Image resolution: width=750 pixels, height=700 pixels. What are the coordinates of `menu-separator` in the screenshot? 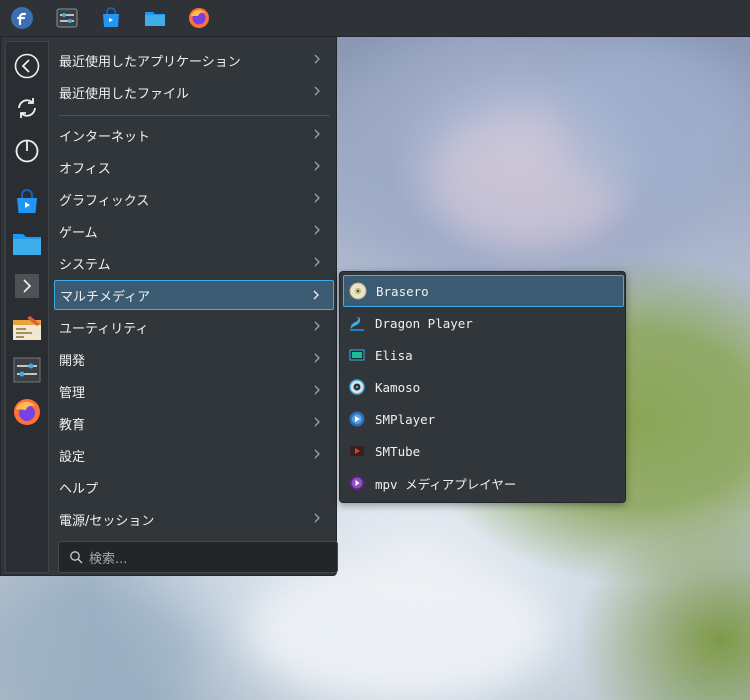 It's located at (194, 115).